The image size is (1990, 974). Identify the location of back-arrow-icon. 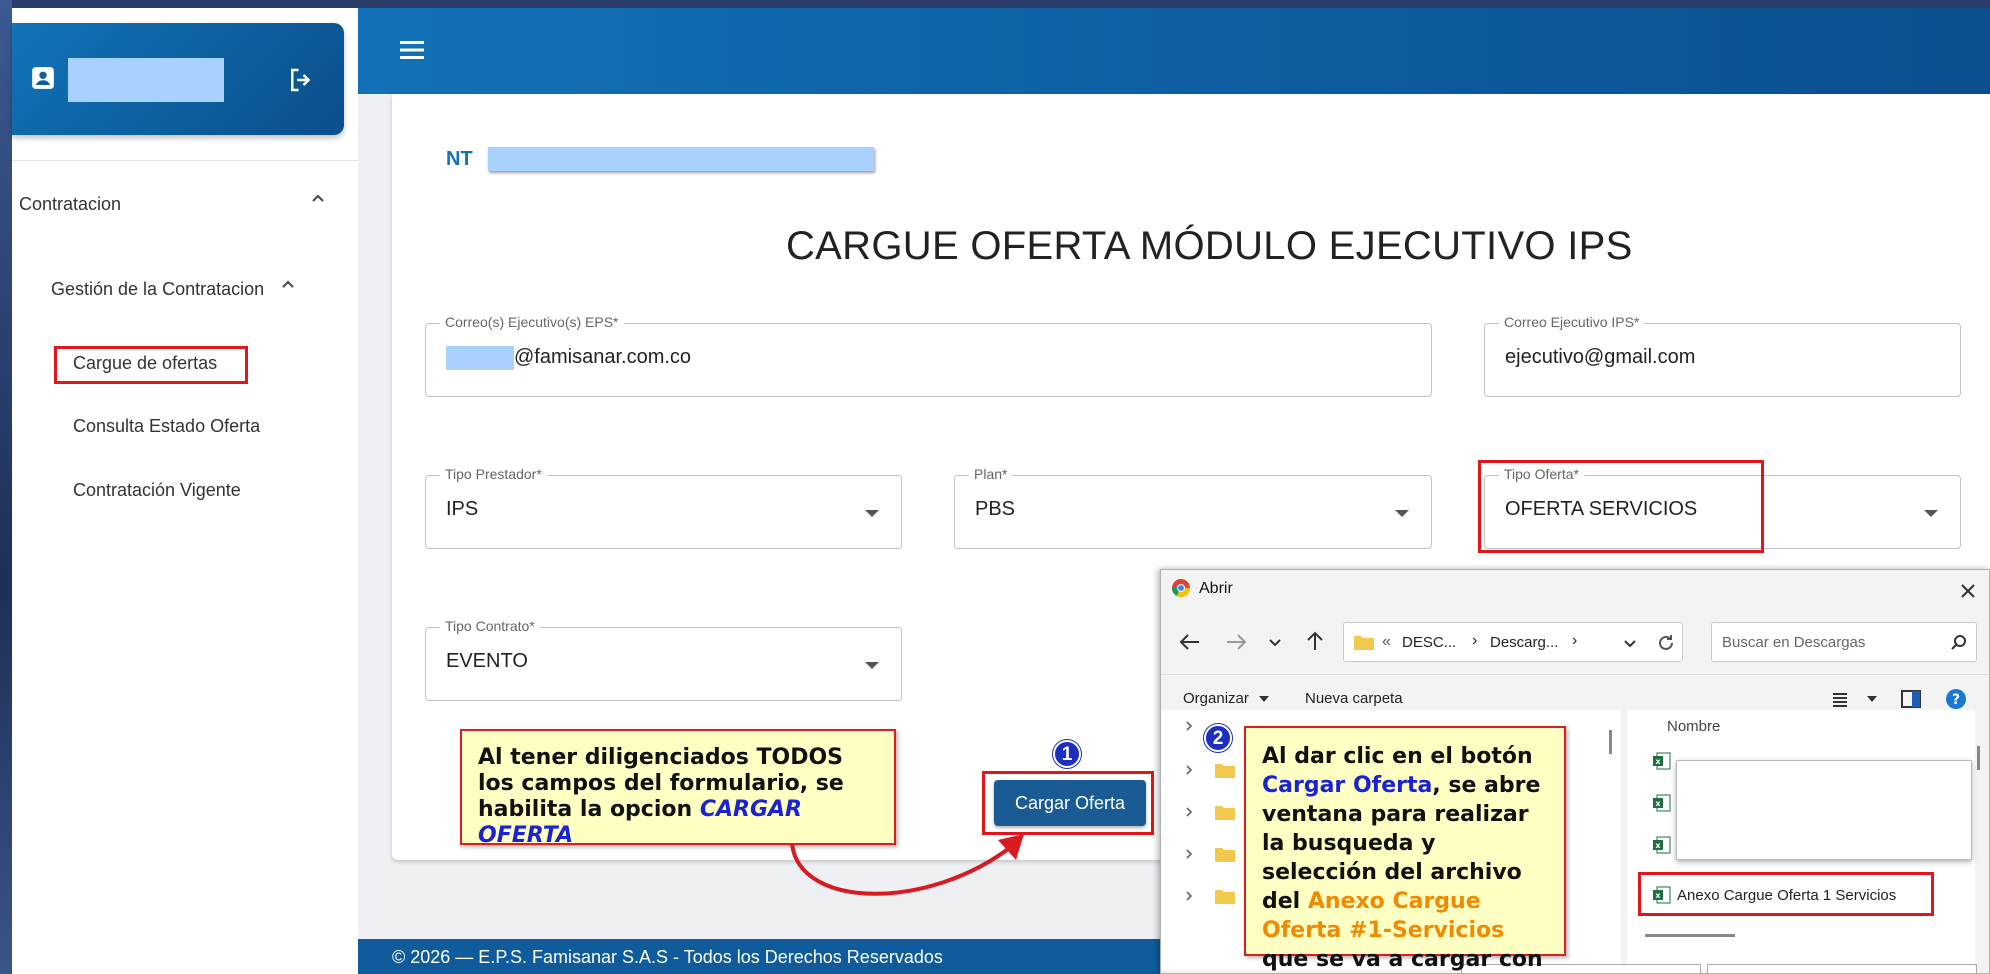
(1190, 642).